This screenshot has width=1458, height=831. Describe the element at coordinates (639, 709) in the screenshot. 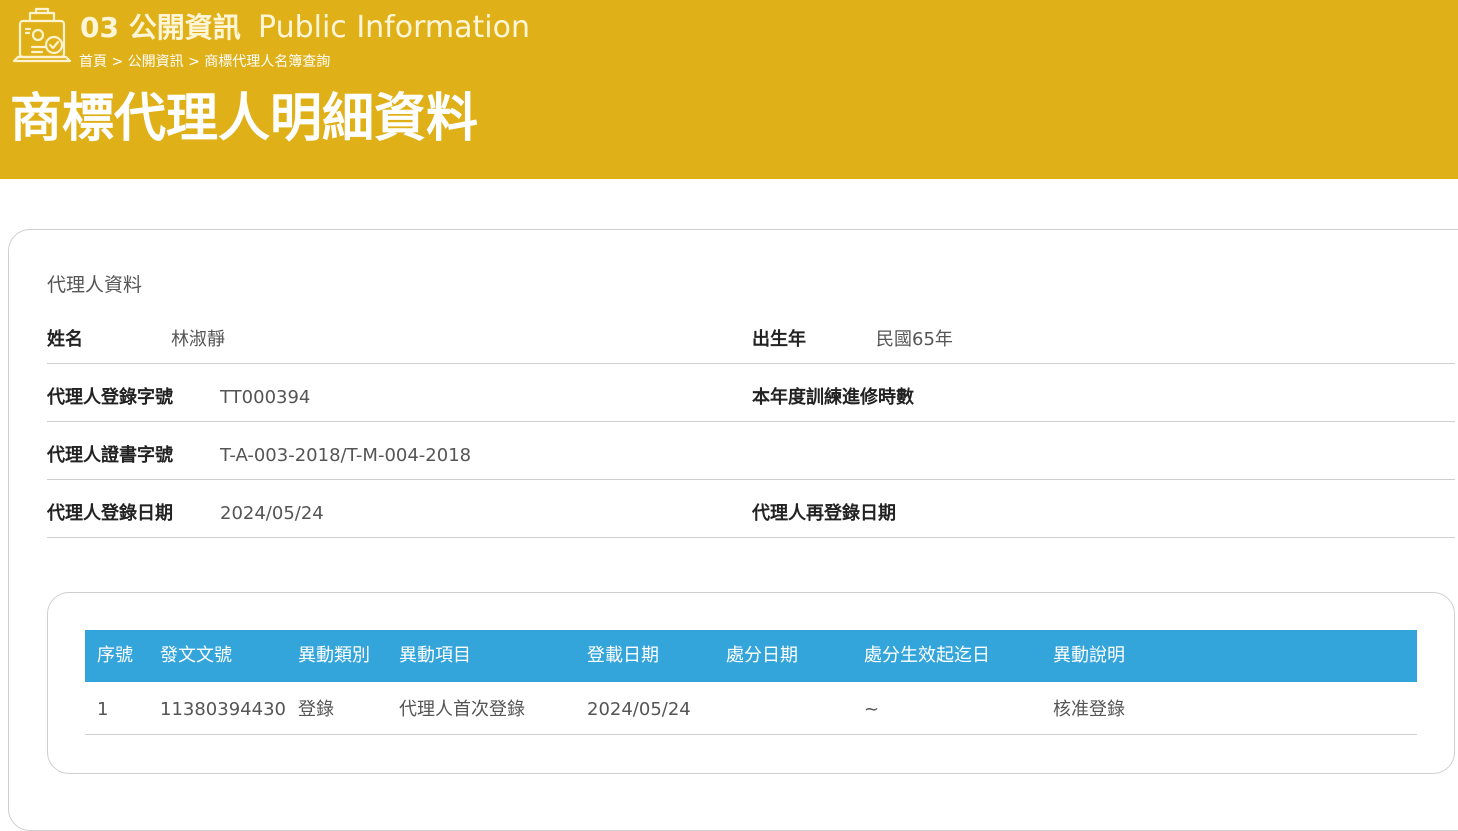

I see `table-cell: 2024/05/24` at that location.